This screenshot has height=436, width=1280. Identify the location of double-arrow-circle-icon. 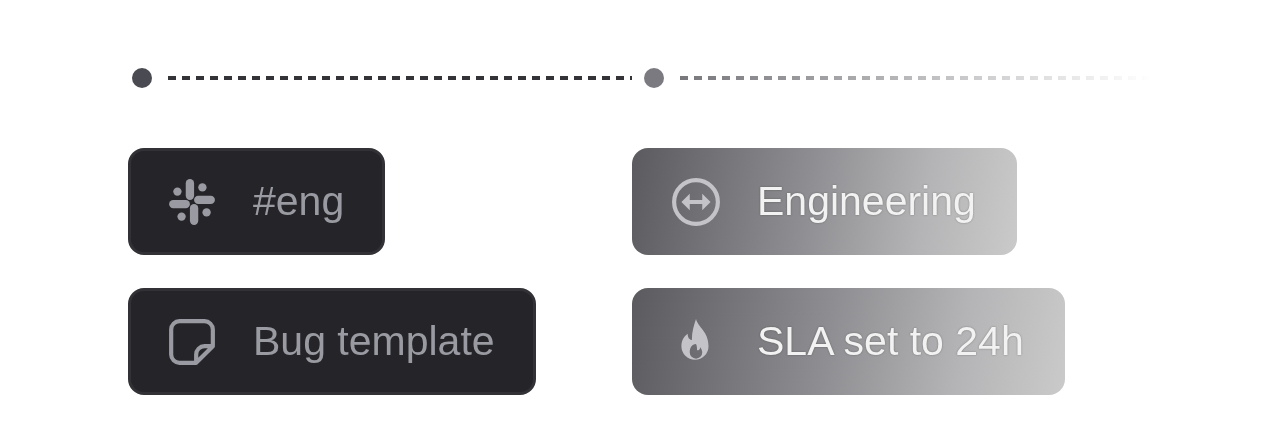
(696, 201).